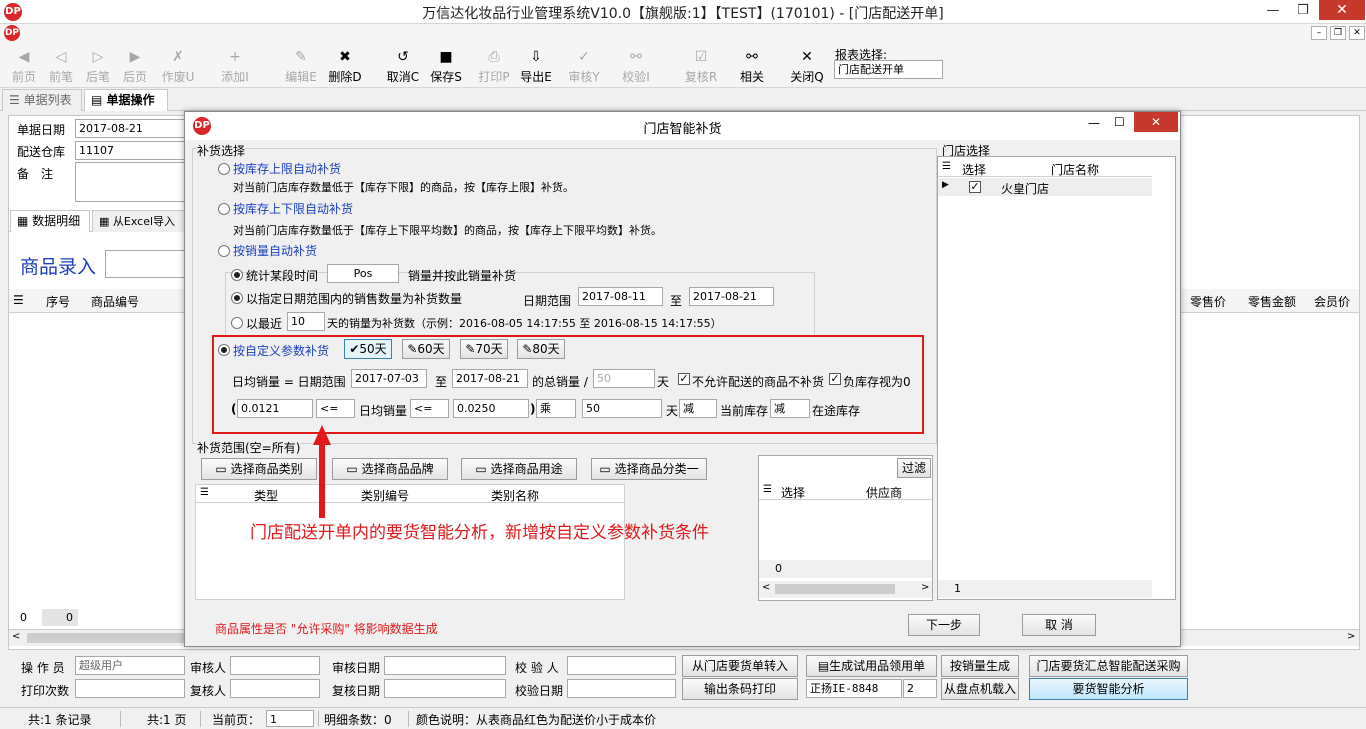 The height and width of the screenshot is (729, 1366). Describe the element at coordinates (126, 100) in the screenshot. I see `tab-doc-operation: ▤ 单据操作` at that location.